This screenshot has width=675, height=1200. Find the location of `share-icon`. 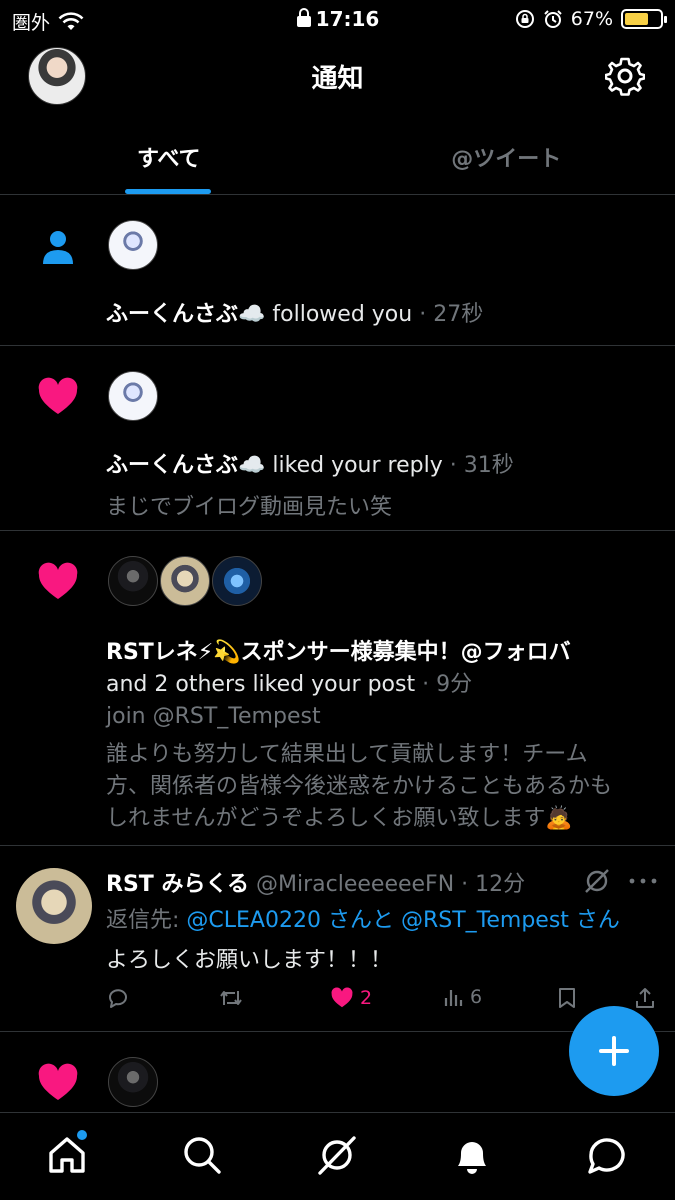

share-icon is located at coordinates (645, 998).